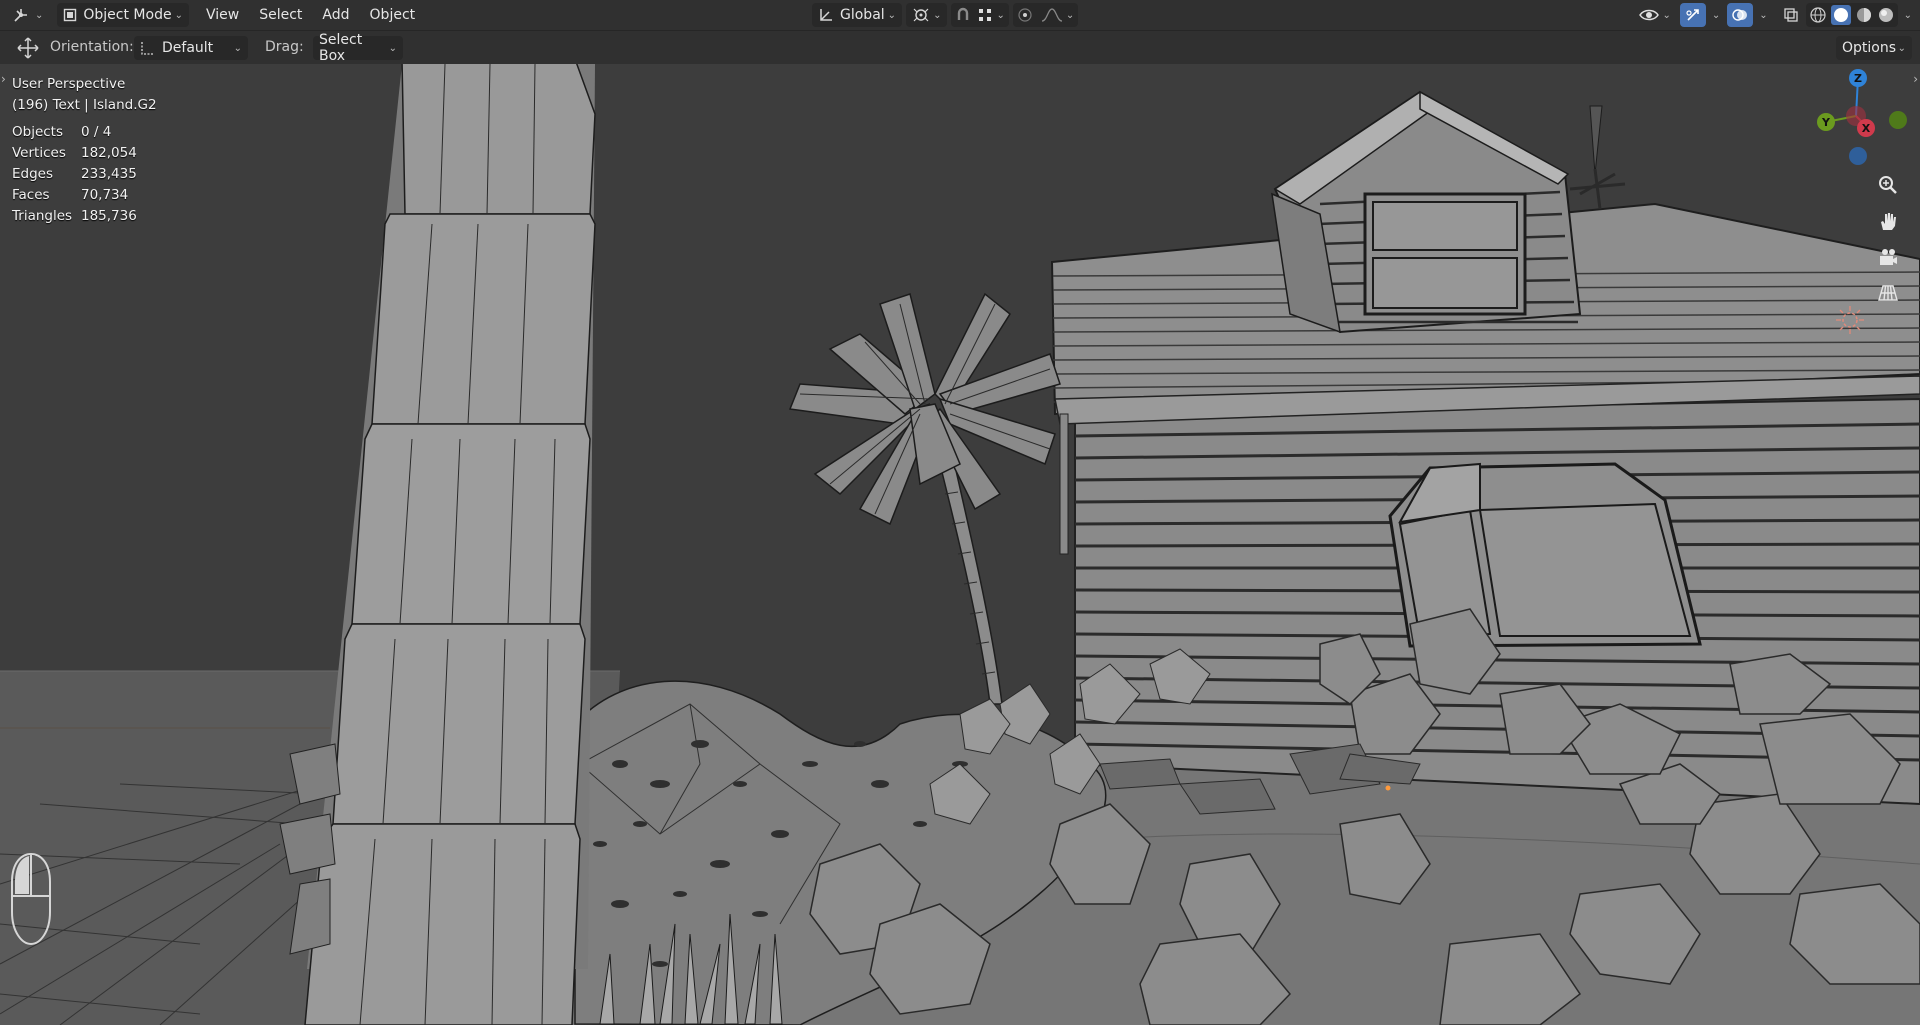  Describe the element at coordinates (1840, 15) in the screenshot. I see `solid-shading-icon` at that location.